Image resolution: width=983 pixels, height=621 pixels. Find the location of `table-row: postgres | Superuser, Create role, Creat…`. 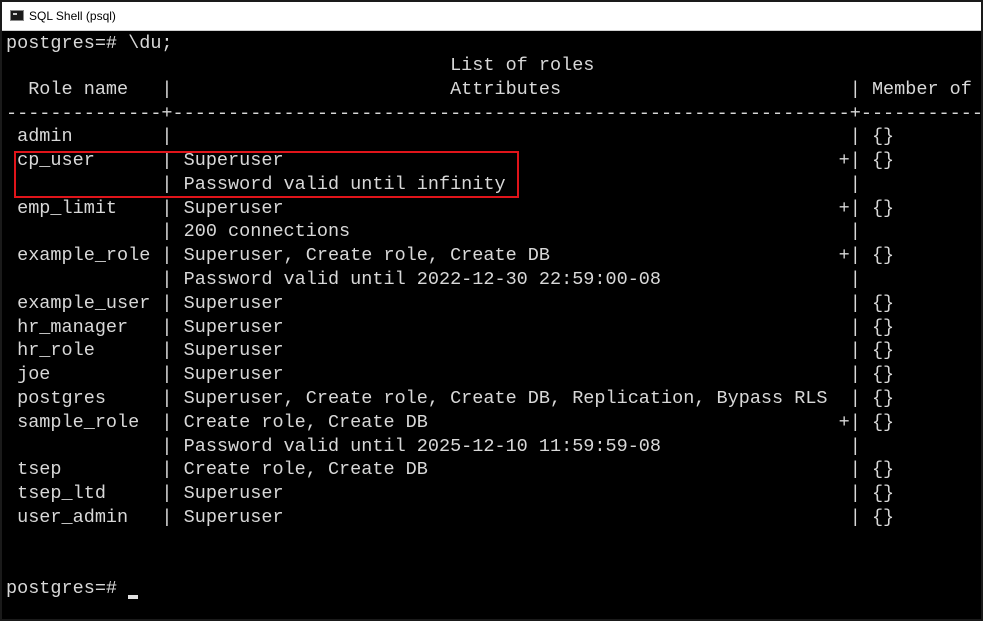

table-row: postgres | Superuser, Create role, Creat… is located at coordinates (450, 398).